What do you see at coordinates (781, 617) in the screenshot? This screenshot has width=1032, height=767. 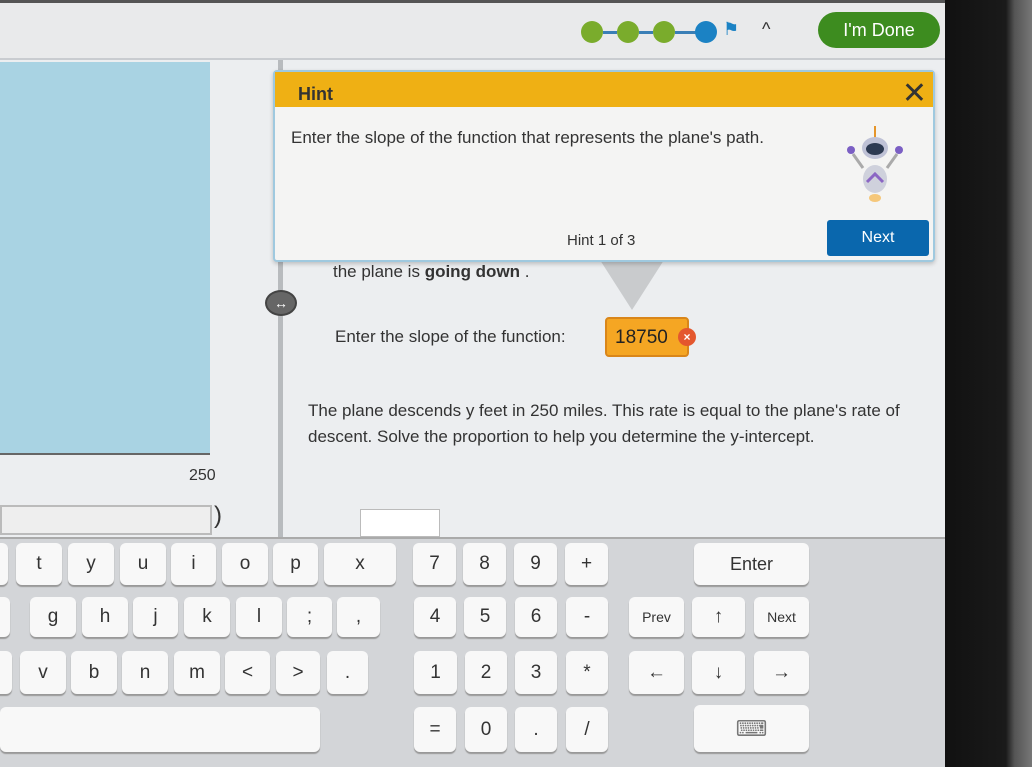 I see `key-Next: Next` at bounding box center [781, 617].